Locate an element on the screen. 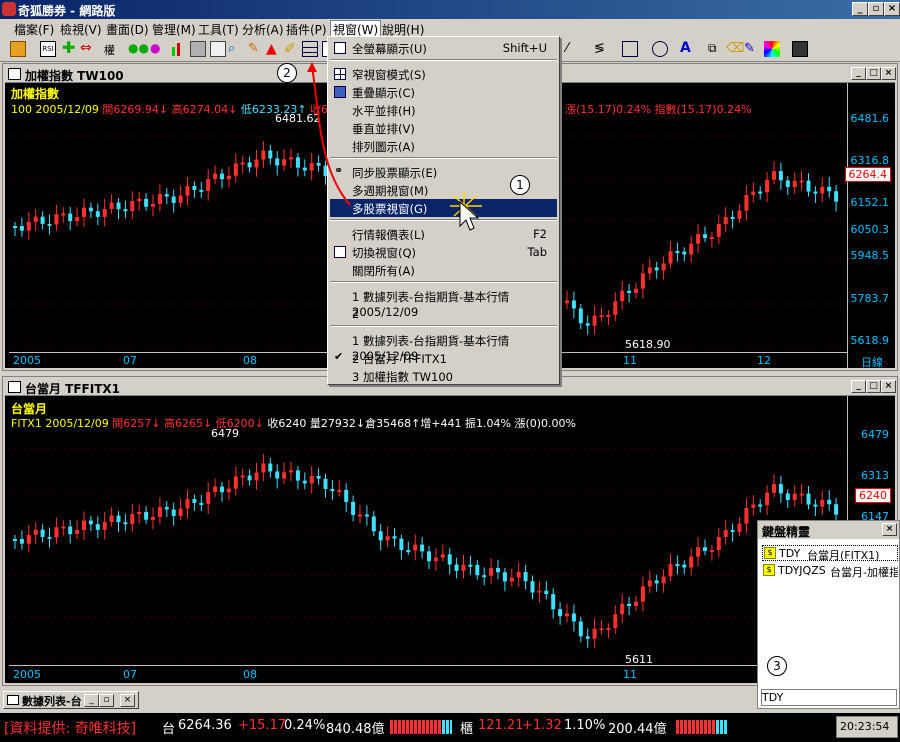 The image size is (900, 742). keyboard-spirit-close-button: × is located at coordinates (889, 529).